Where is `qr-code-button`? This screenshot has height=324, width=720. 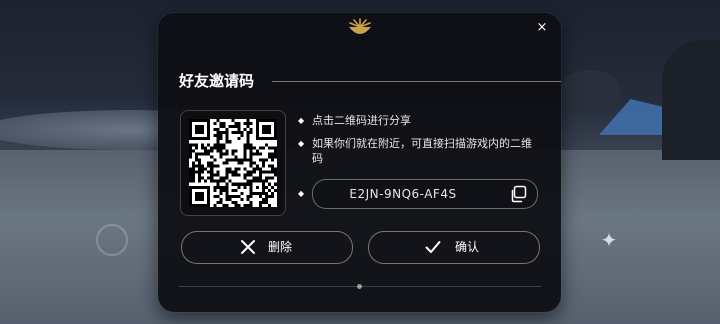
qr-code-button is located at coordinates (233, 163).